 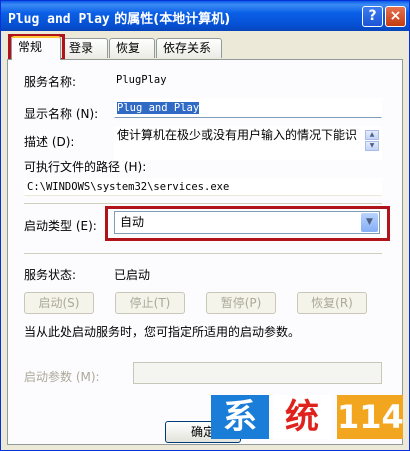 I want to click on resume-button: 恢复(R), so click(x=332, y=303).